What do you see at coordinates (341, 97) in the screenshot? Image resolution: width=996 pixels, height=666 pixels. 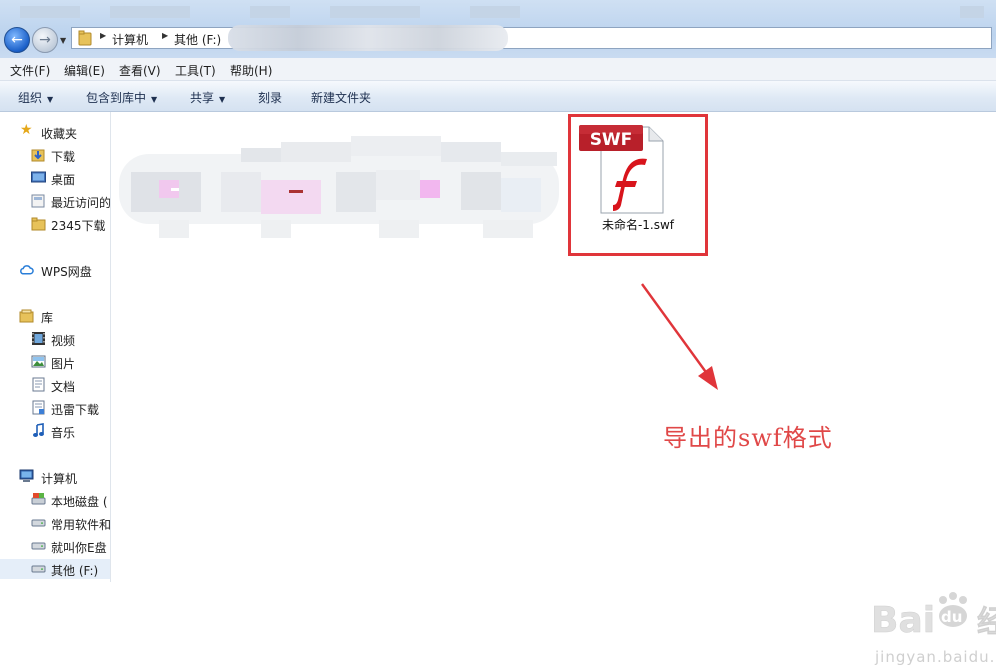 I see `new-folder-button: 新建文件夹` at bounding box center [341, 97].